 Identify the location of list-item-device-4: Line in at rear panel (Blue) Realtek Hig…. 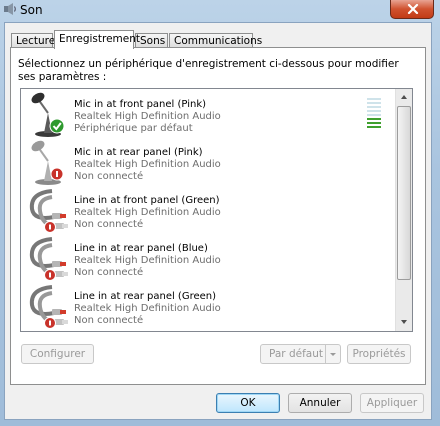
(208, 259).